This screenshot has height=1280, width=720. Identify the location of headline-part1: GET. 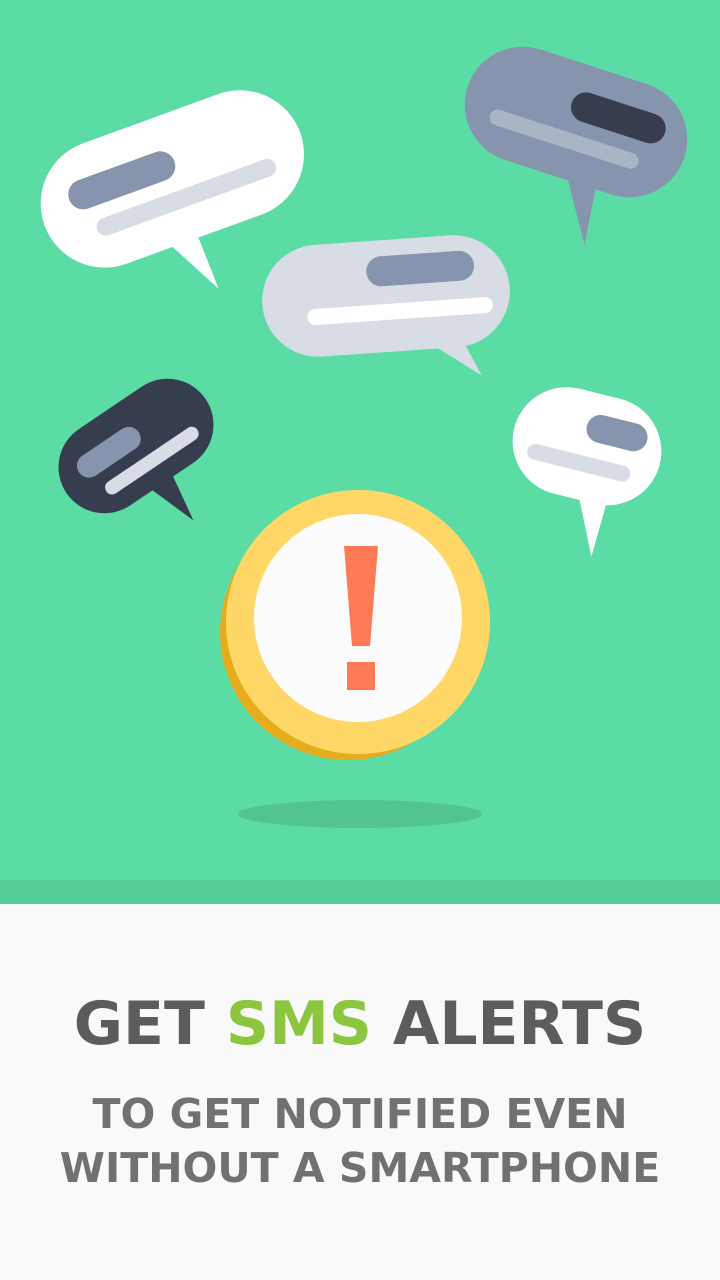
(149, 1024).